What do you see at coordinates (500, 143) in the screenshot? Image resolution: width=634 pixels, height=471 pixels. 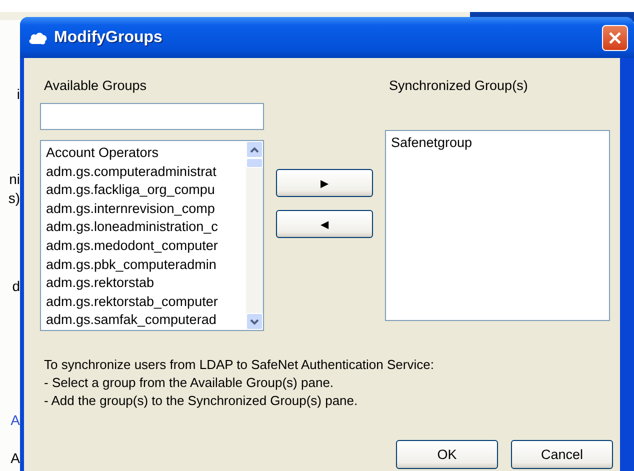 I see `list-item: Safenetgroup` at bounding box center [500, 143].